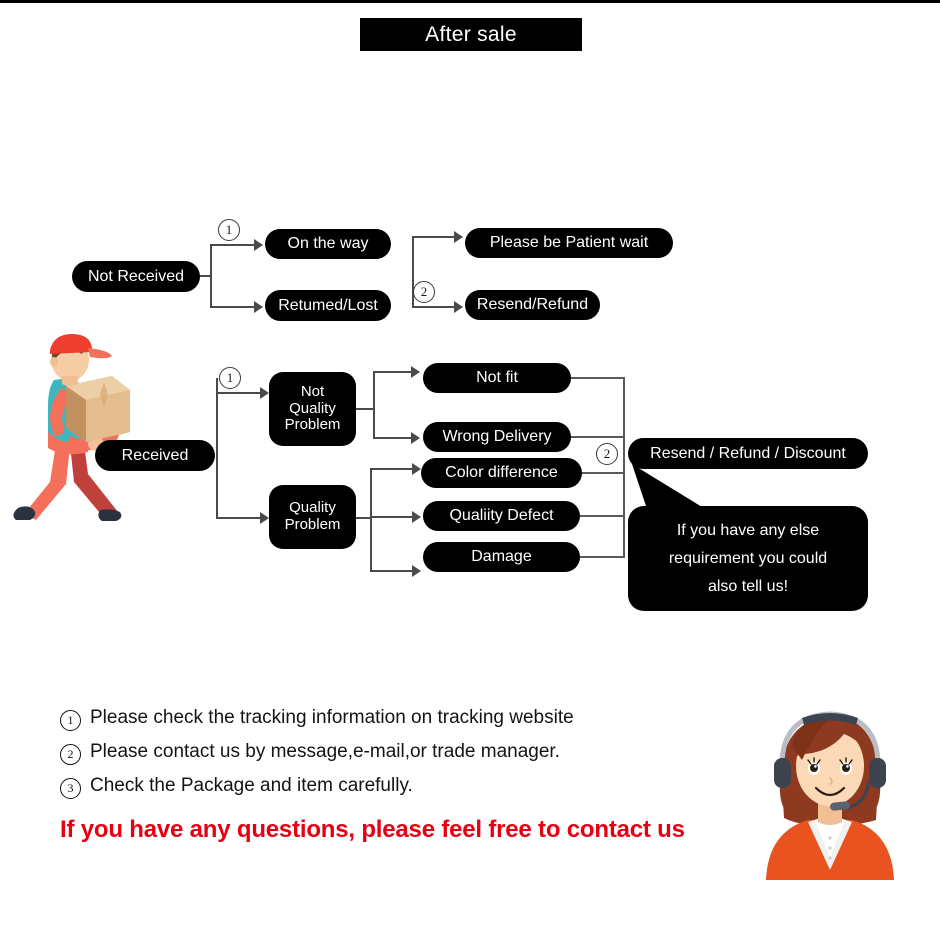 The image size is (940, 926). I want to click on node-quality-problem: Quality Problem, so click(312, 517).